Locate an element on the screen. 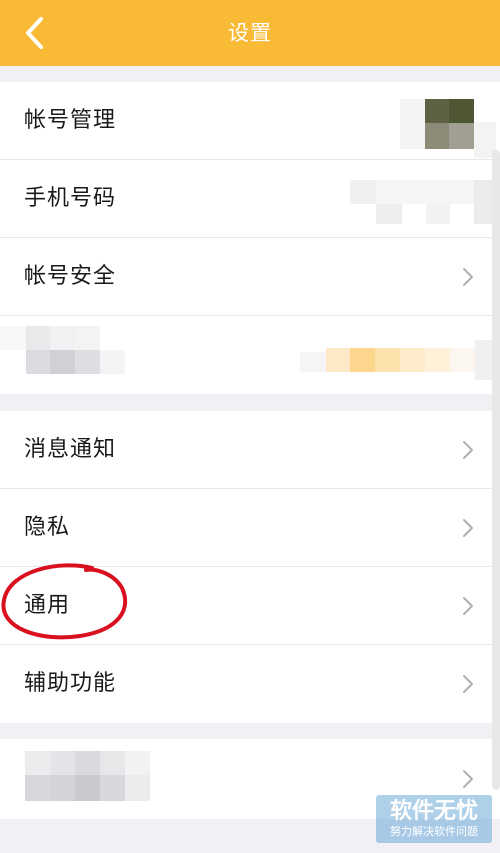  top-bar: 设置 is located at coordinates (250, 33).